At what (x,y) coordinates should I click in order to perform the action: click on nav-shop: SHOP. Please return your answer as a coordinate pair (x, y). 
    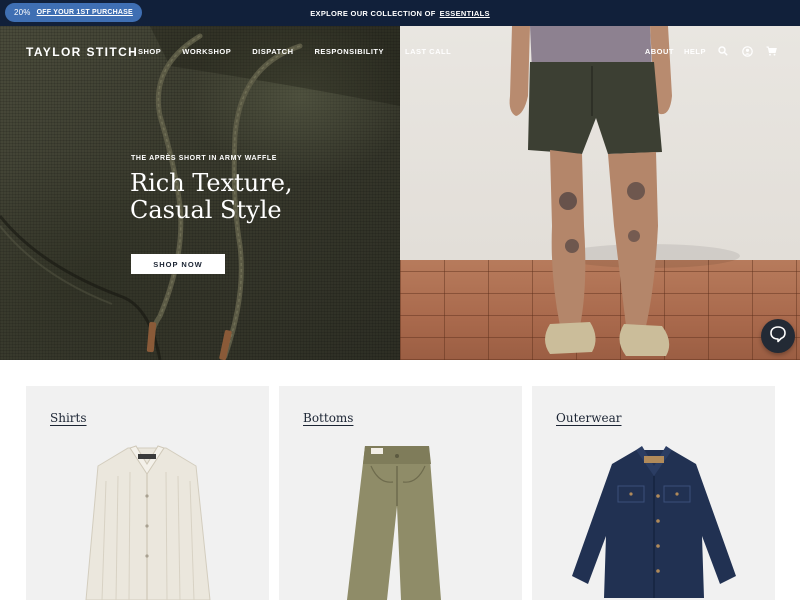
    Looking at the image, I should click on (149, 51).